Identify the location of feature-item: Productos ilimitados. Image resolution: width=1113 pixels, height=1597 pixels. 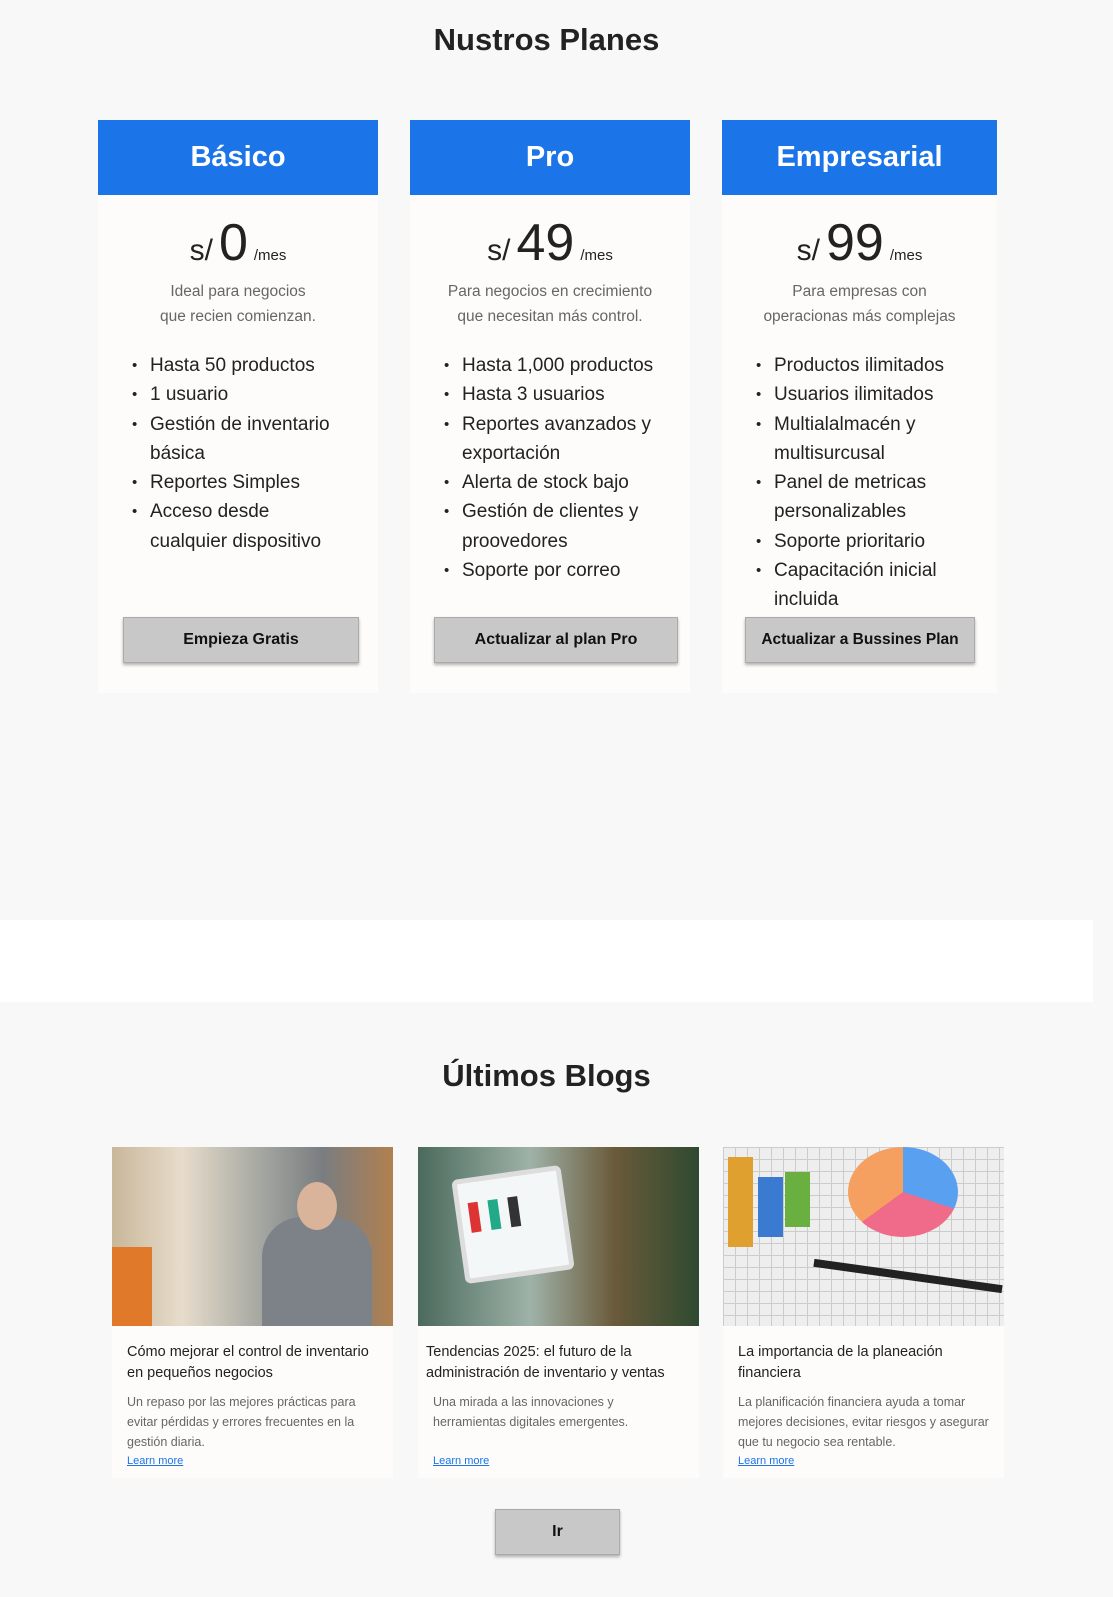
(876, 366).